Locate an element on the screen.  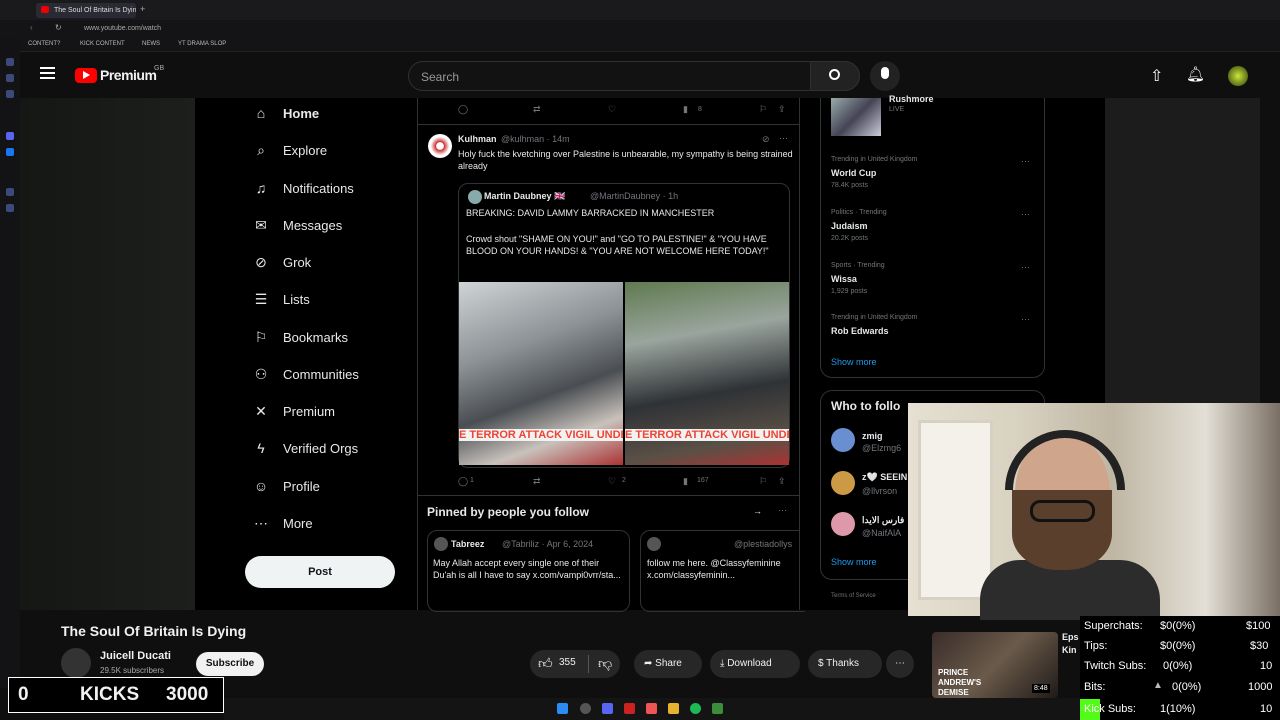
nav-grok: Grok is located at coordinates (297, 262).